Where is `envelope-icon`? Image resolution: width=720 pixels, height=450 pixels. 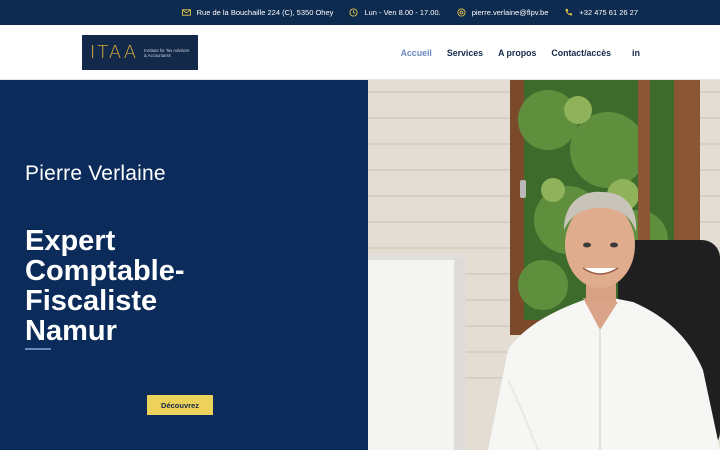 envelope-icon is located at coordinates (186, 12).